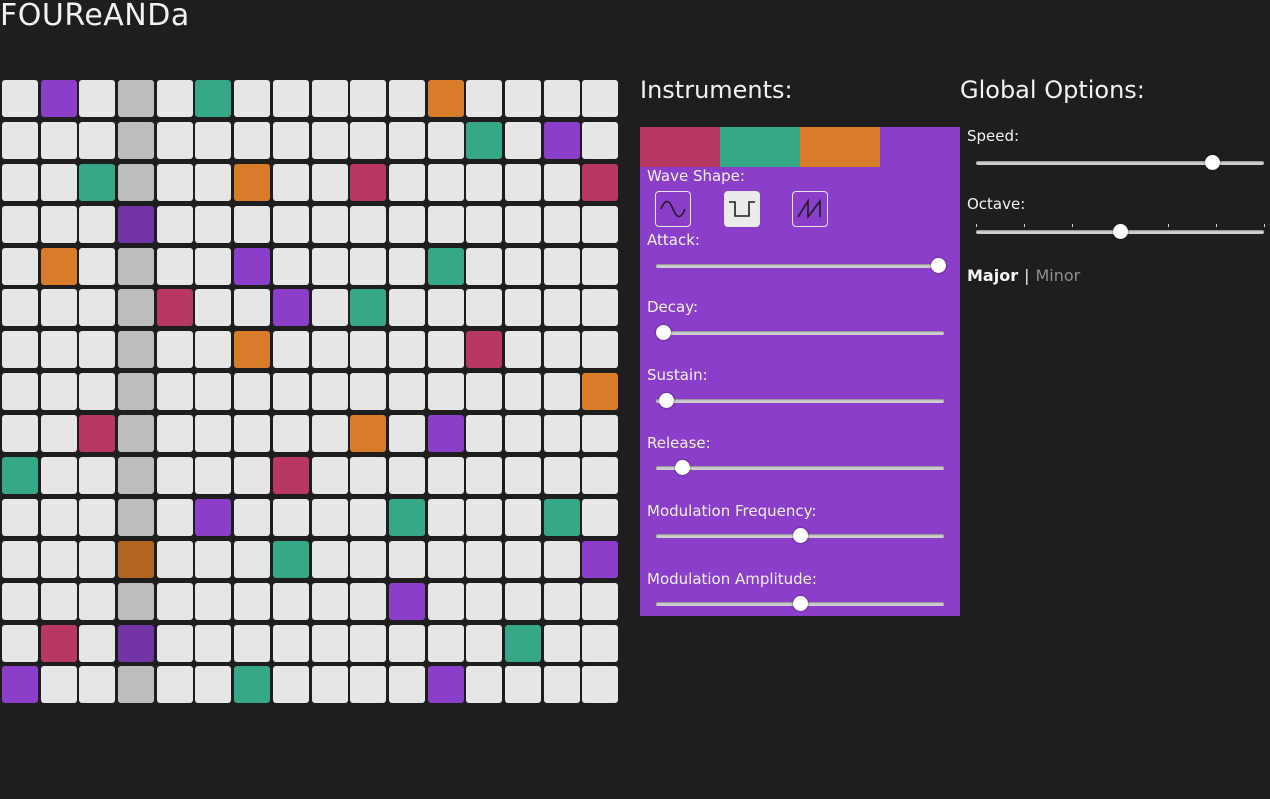  Describe the element at coordinates (800, 468) in the screenshot. I see `release-slider` at that location.